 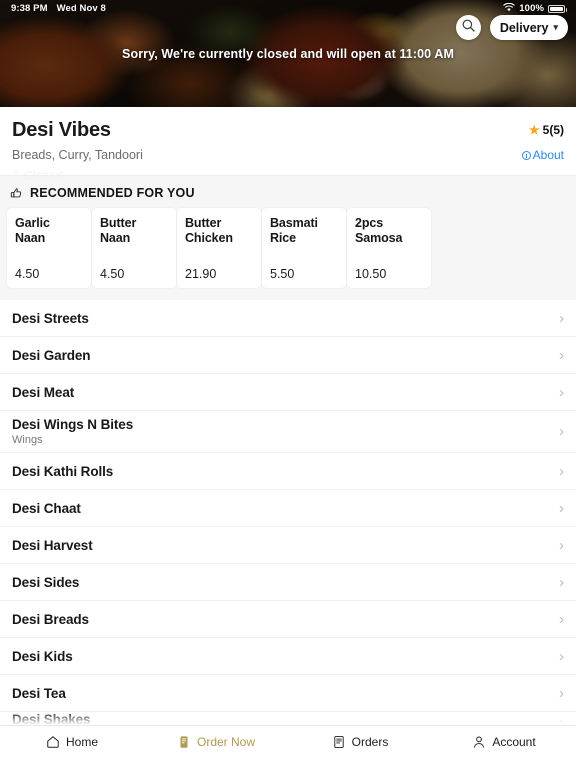 What do you see at coordinates (288, 176) in the screenshot?
I see `restaurant-status: ⏱ Closed` at bounding box center [288, 176].